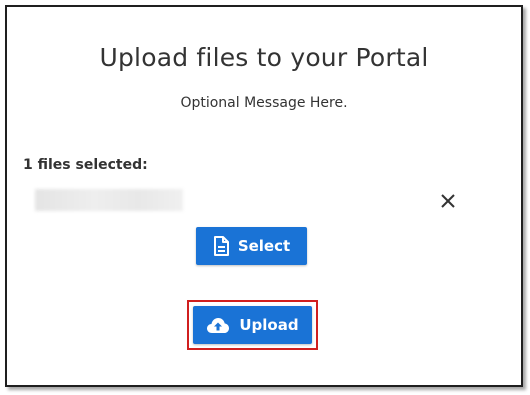 Image resolution: width=530 pixels, height=395 pixels. I want to click on select-button-label: Select, so click(264, 246).